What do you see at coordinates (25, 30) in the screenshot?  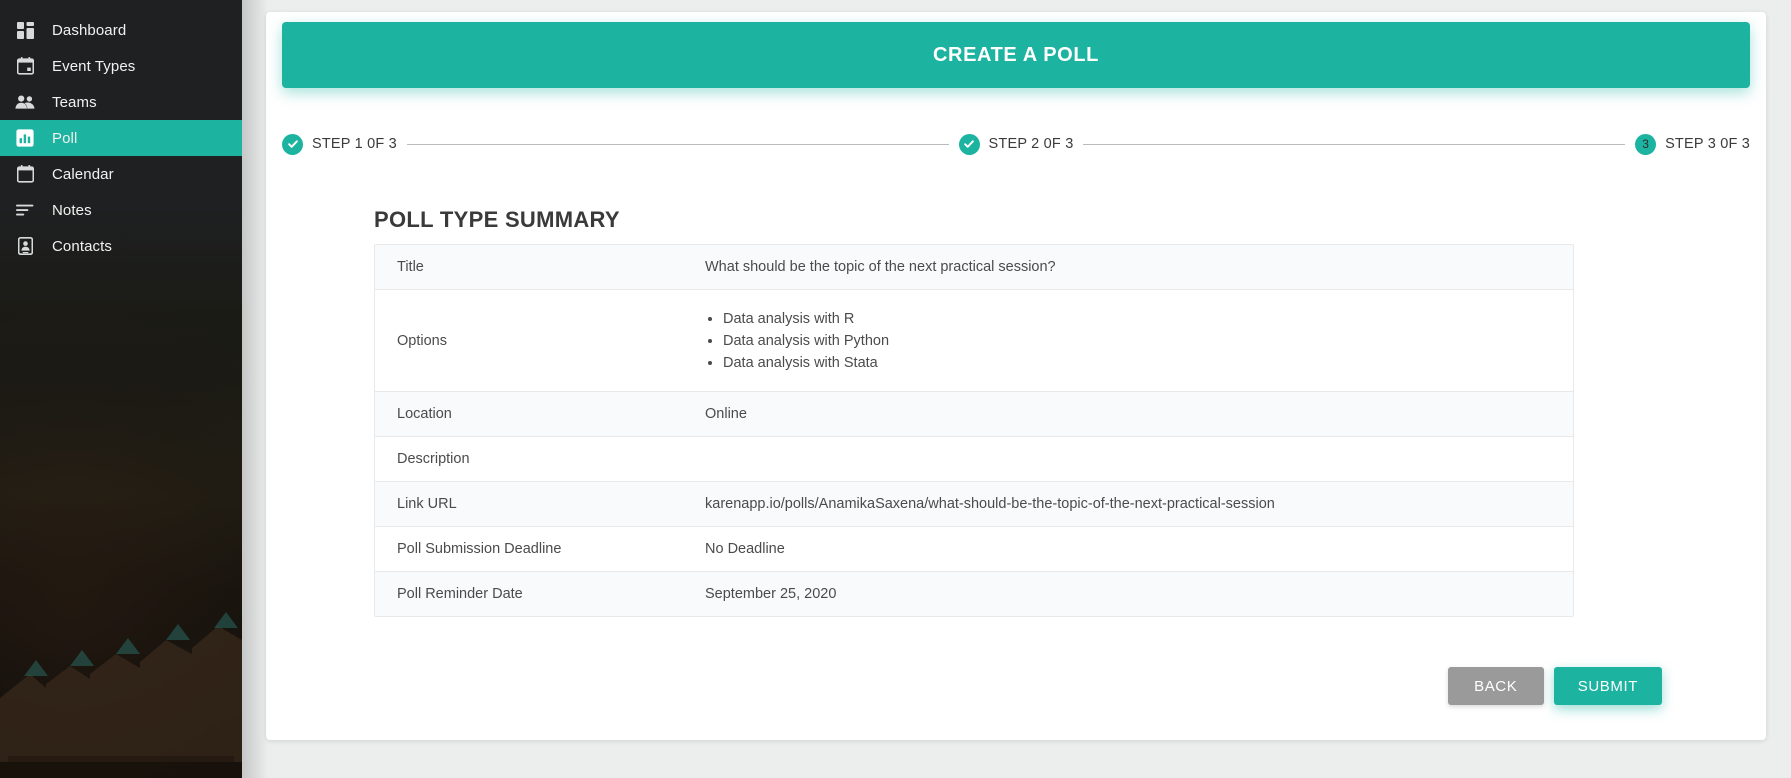 I see `dashboard-grid-icon` at bounding box center [25, 30].